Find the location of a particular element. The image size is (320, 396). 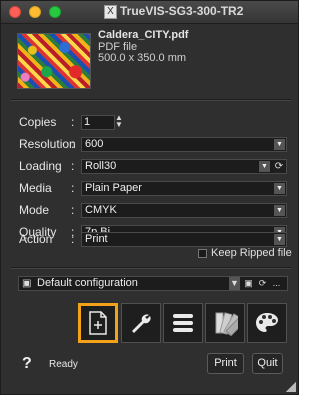

new-job-icon is located at coordinates (98, 323).